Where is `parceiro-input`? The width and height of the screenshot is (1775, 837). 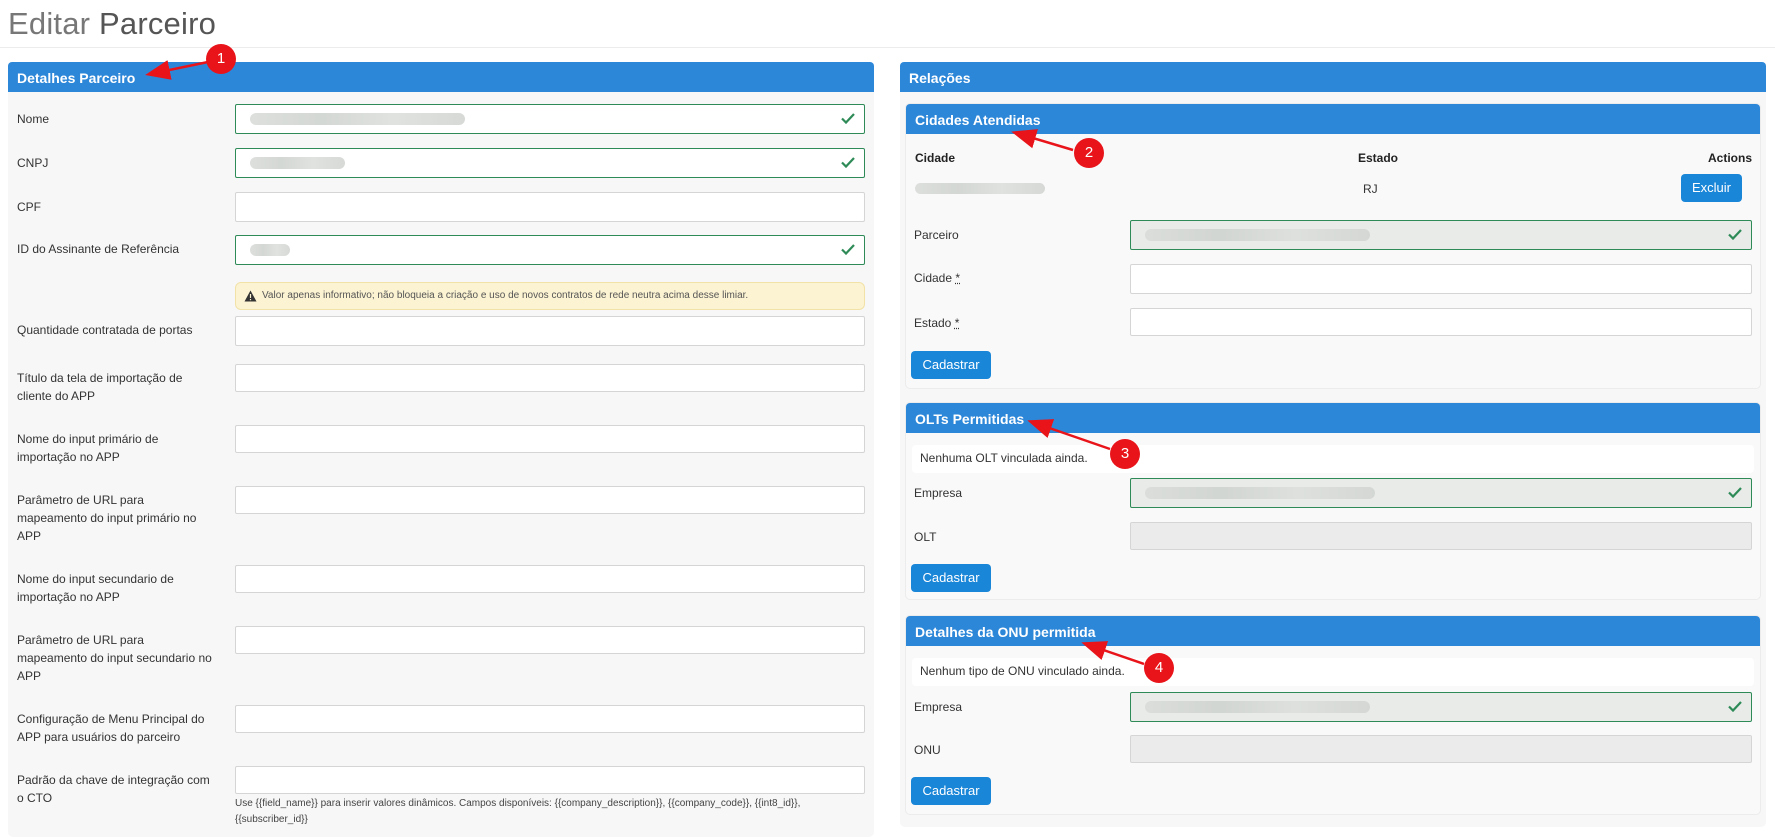 parceiro-input is located at coordinates (1441, 235).